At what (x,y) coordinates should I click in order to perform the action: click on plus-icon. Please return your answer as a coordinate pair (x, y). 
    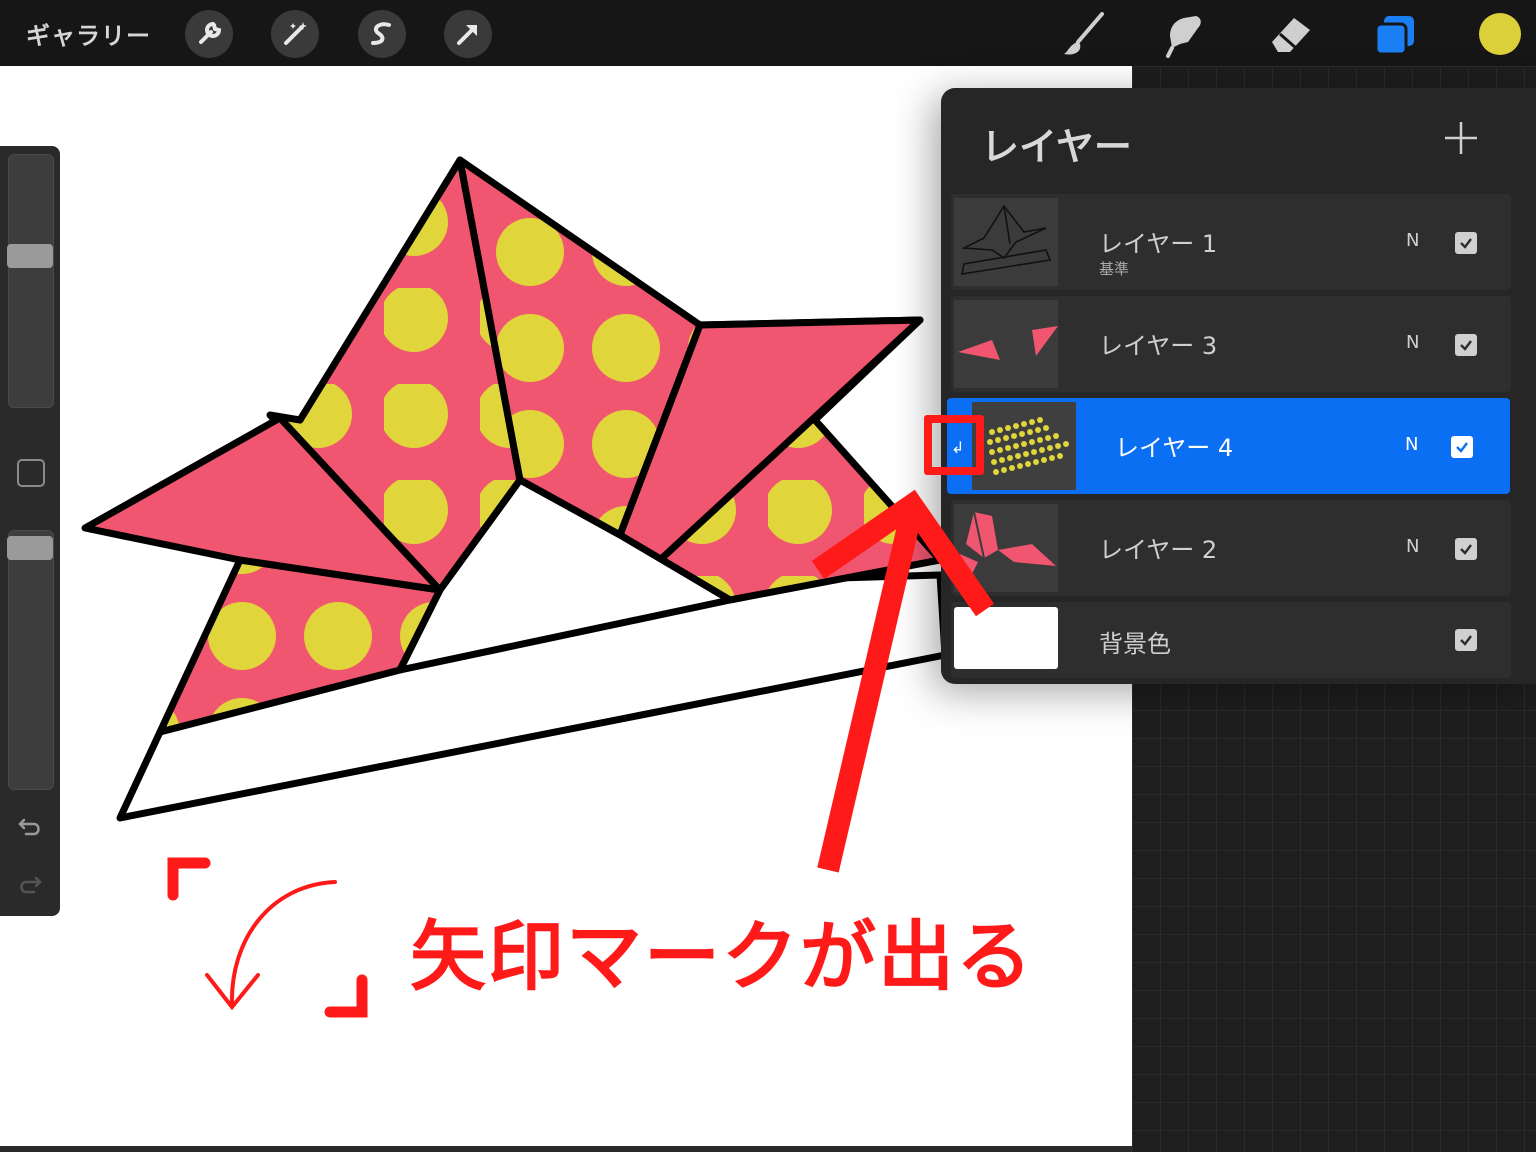
    Looking at the image, I should click on (1461, 138).